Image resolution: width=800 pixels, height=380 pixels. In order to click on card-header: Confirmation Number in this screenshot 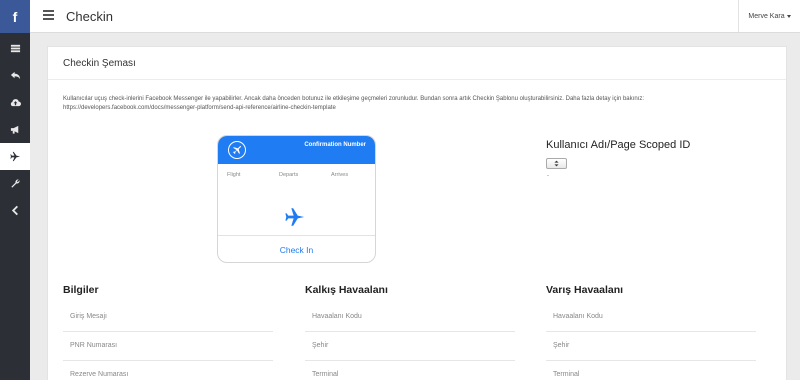, I will do `click(296, 150)`.